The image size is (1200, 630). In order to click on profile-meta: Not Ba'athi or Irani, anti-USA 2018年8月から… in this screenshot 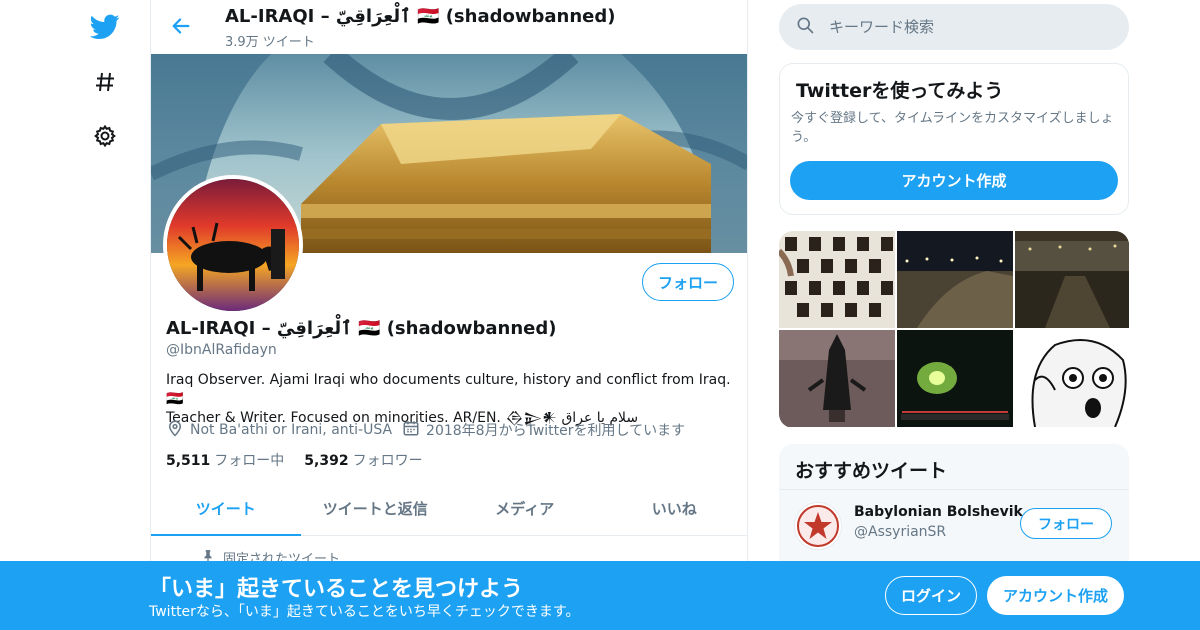, I will do `click(430, 430)`.